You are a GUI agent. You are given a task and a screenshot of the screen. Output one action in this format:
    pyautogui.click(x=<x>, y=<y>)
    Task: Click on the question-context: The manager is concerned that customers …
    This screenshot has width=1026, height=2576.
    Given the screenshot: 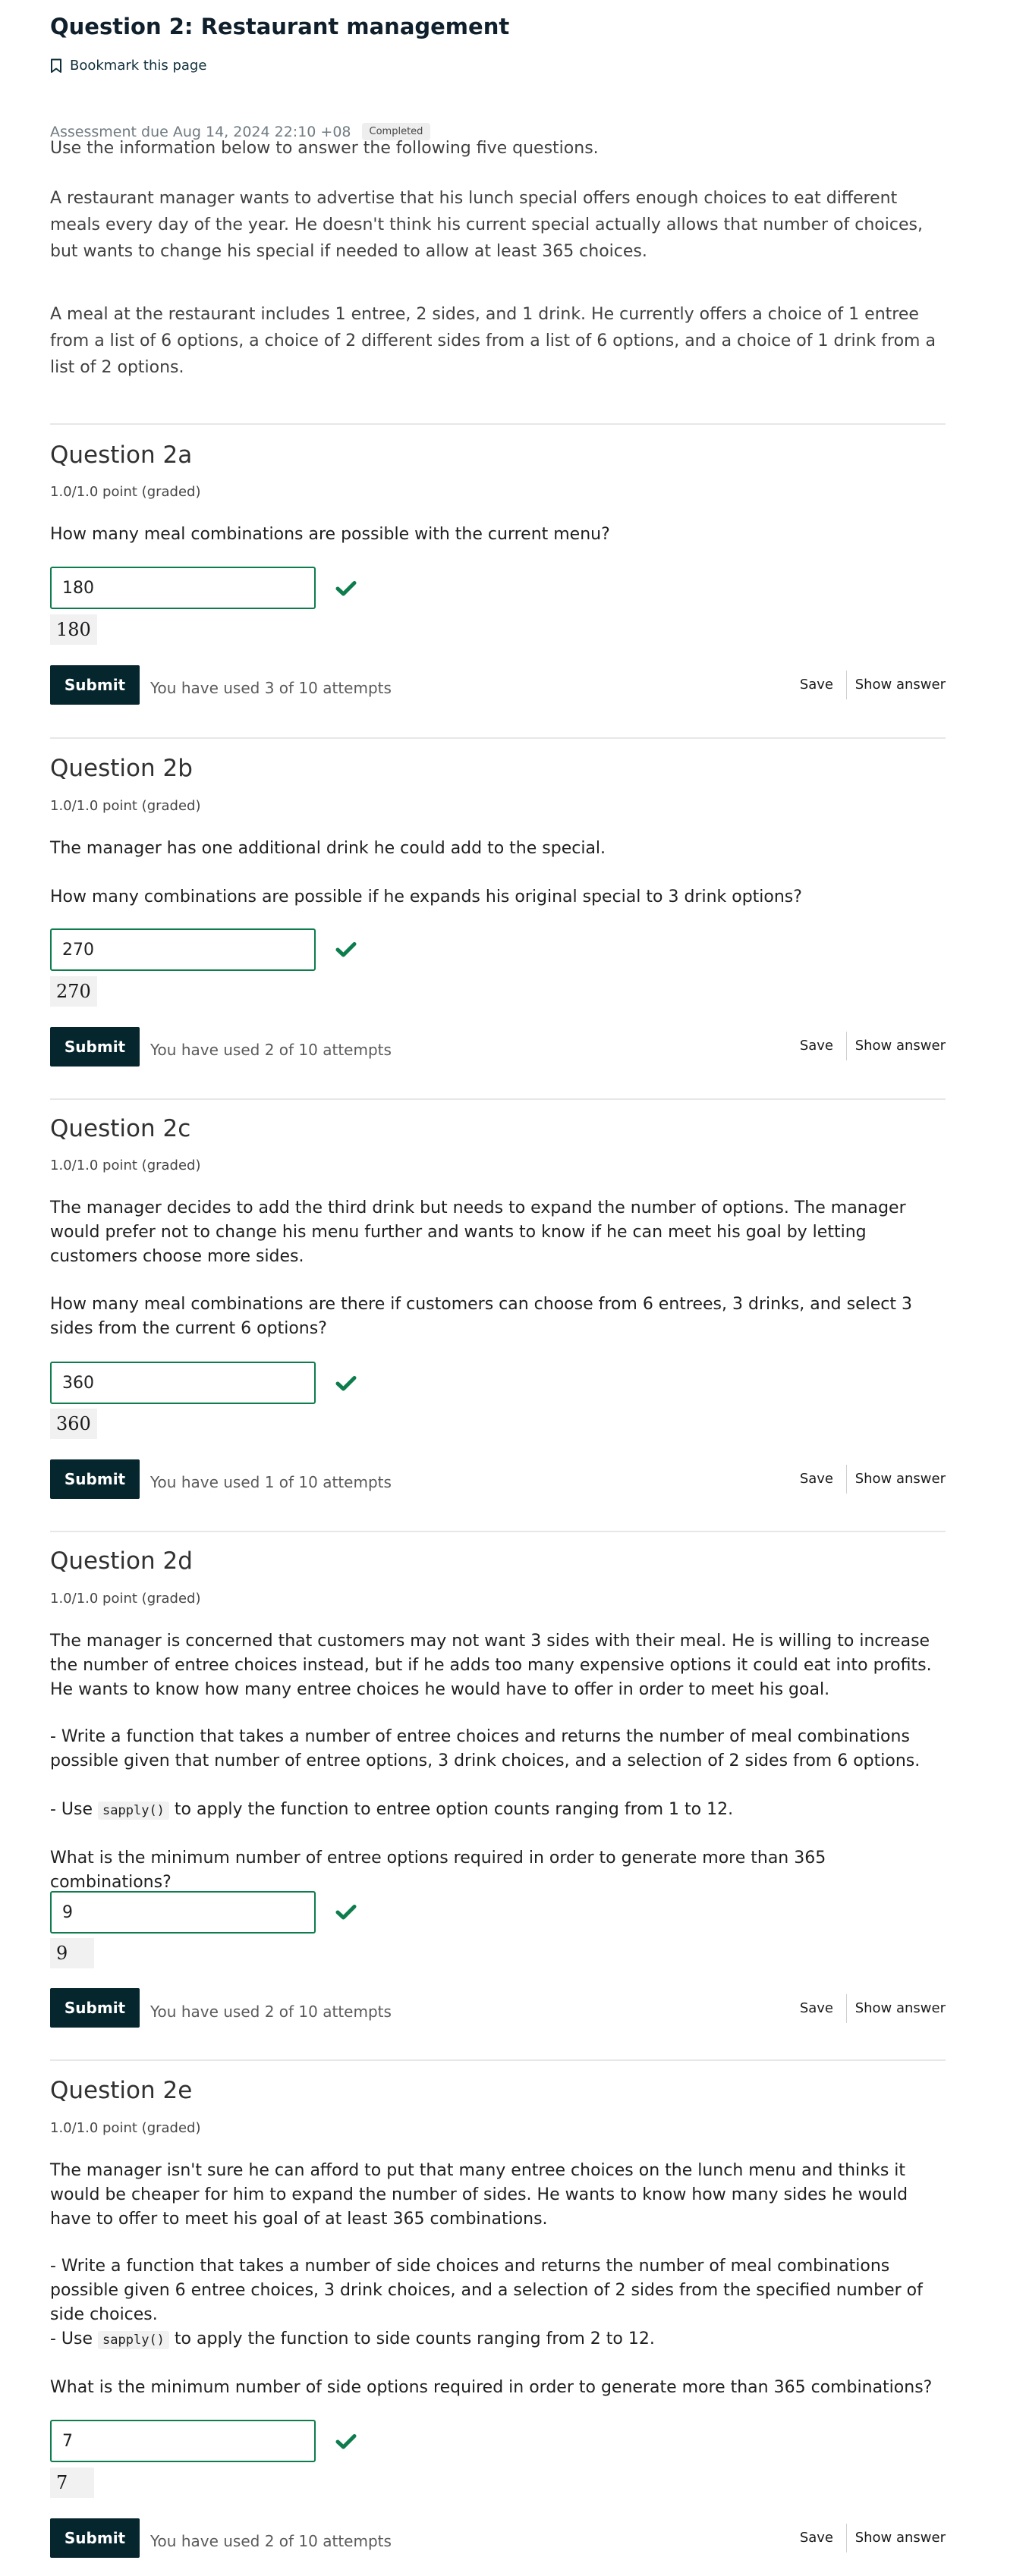 What is the action you would take?
    pyautogui.click(x=491, y=1665)
    